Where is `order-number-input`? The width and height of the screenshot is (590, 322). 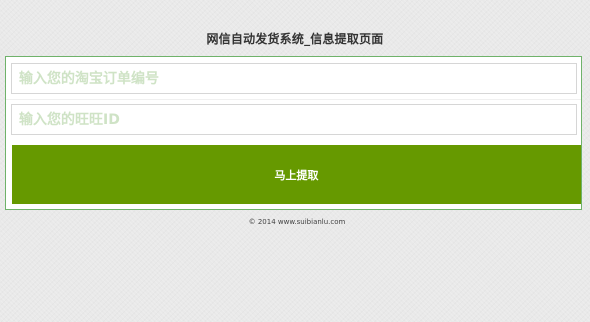
order-number-input is located at coordinates (294, 78).